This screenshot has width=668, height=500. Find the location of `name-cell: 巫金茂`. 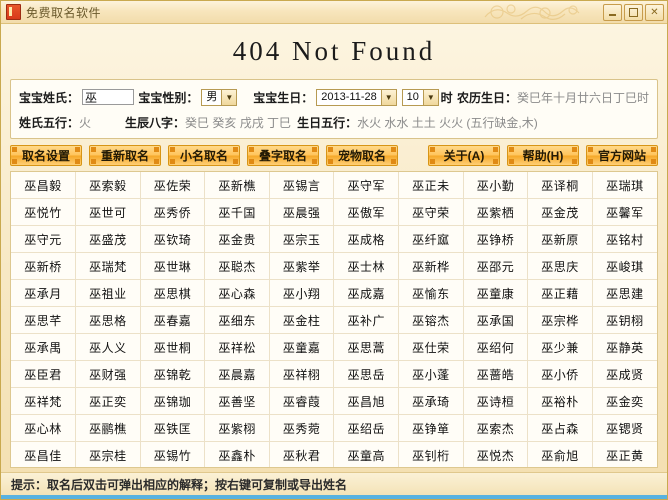

name-cell: 巫金茂 is located at coordinates (560, 212).